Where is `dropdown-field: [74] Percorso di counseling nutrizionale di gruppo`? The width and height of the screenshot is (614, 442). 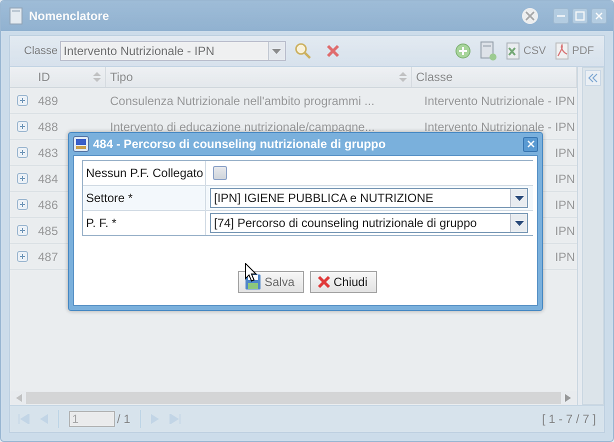 dropdown-field: [74] Percorso di counseling nutrizionale di gruppo is located at coordinates (369, 223).